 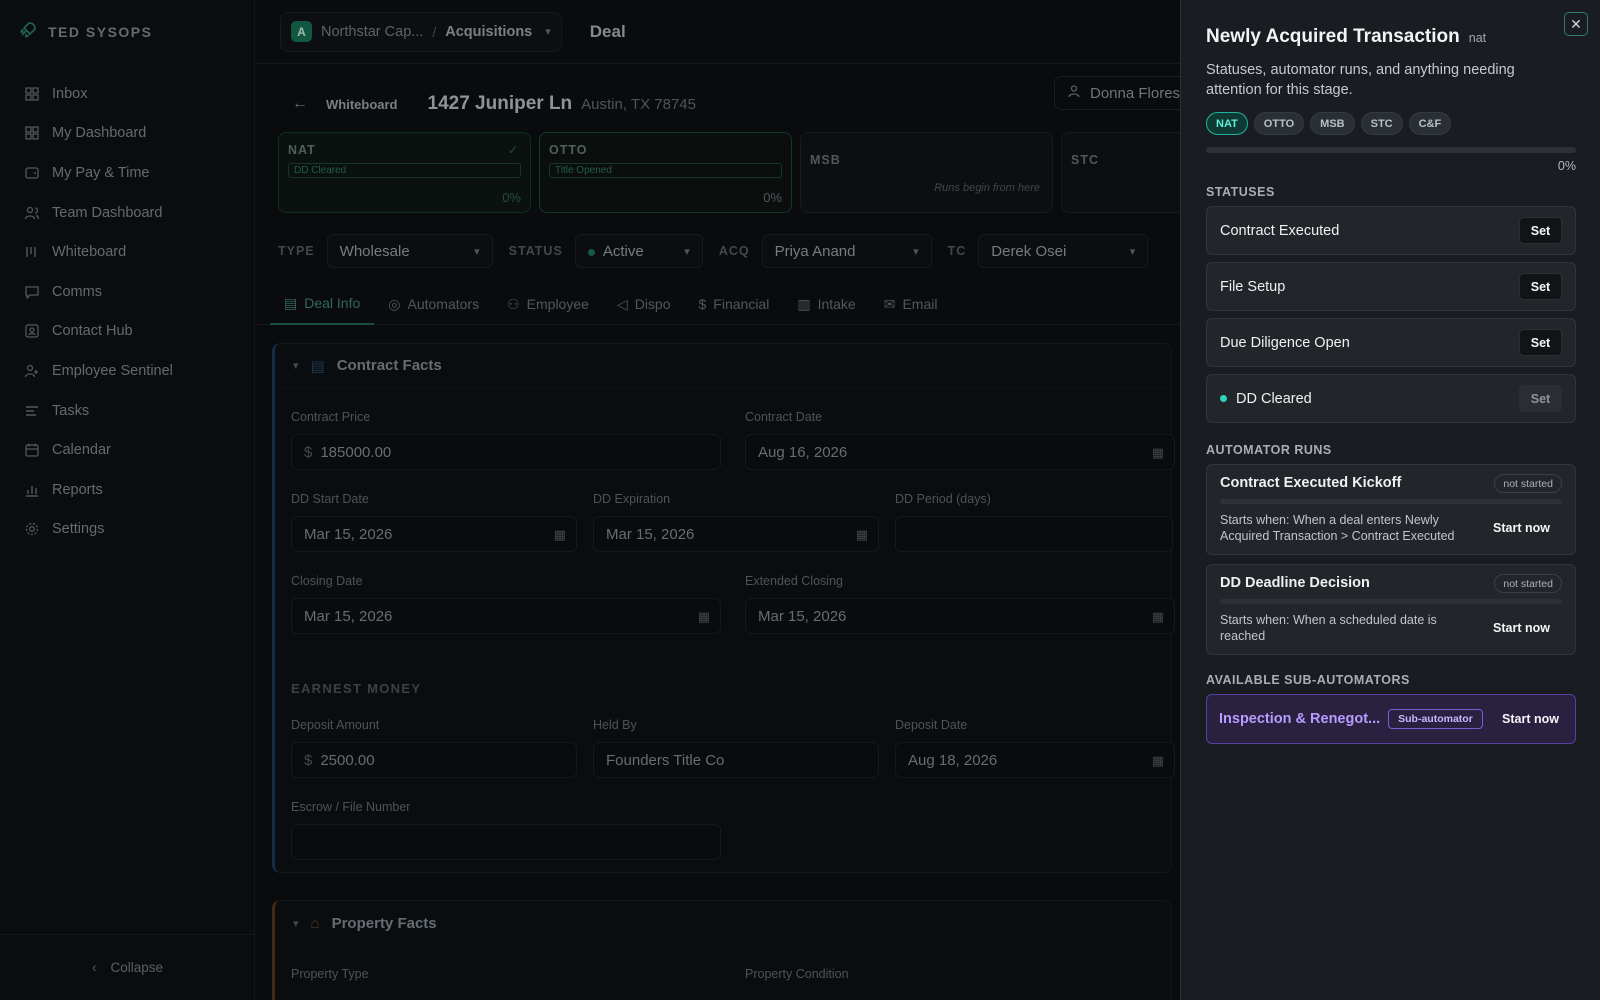 What do you see at coordinates (127, 490) in the screenshot?
I see `sidebar-item-reports: Reports` at bounding box center [127, 490].